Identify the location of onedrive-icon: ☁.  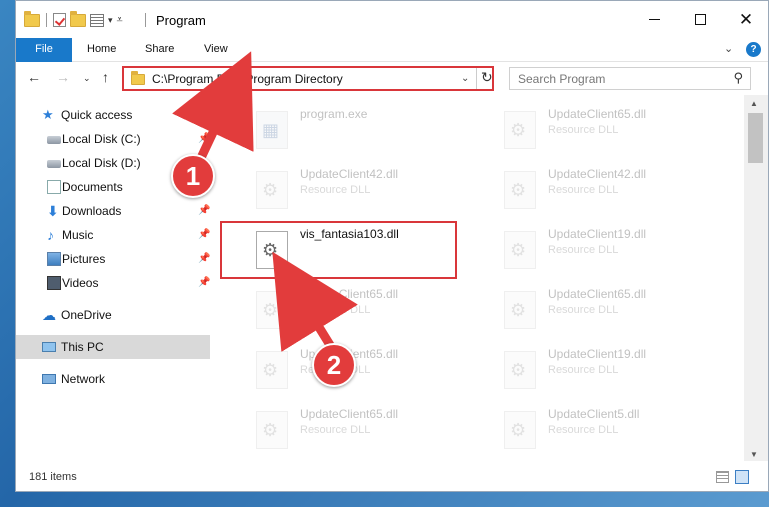
(49, 315).